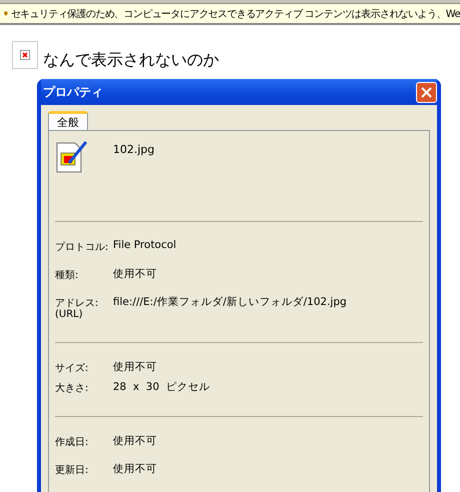 This screenshot has width=460, height=492. What do you see at coordinates (144, 245) in the screenshot?
I see `property-value: File Protocol` at bounding box center [144, 245].